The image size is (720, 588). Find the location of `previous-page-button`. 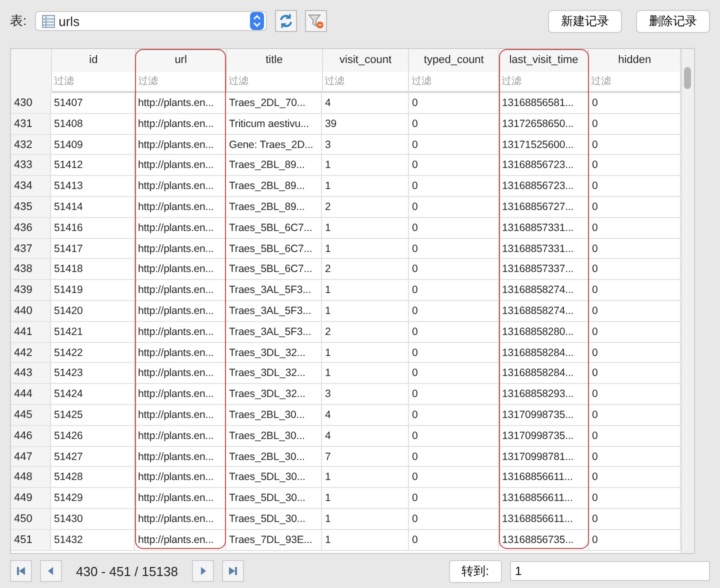

previous-page-button is located at coordinates (51, 571).